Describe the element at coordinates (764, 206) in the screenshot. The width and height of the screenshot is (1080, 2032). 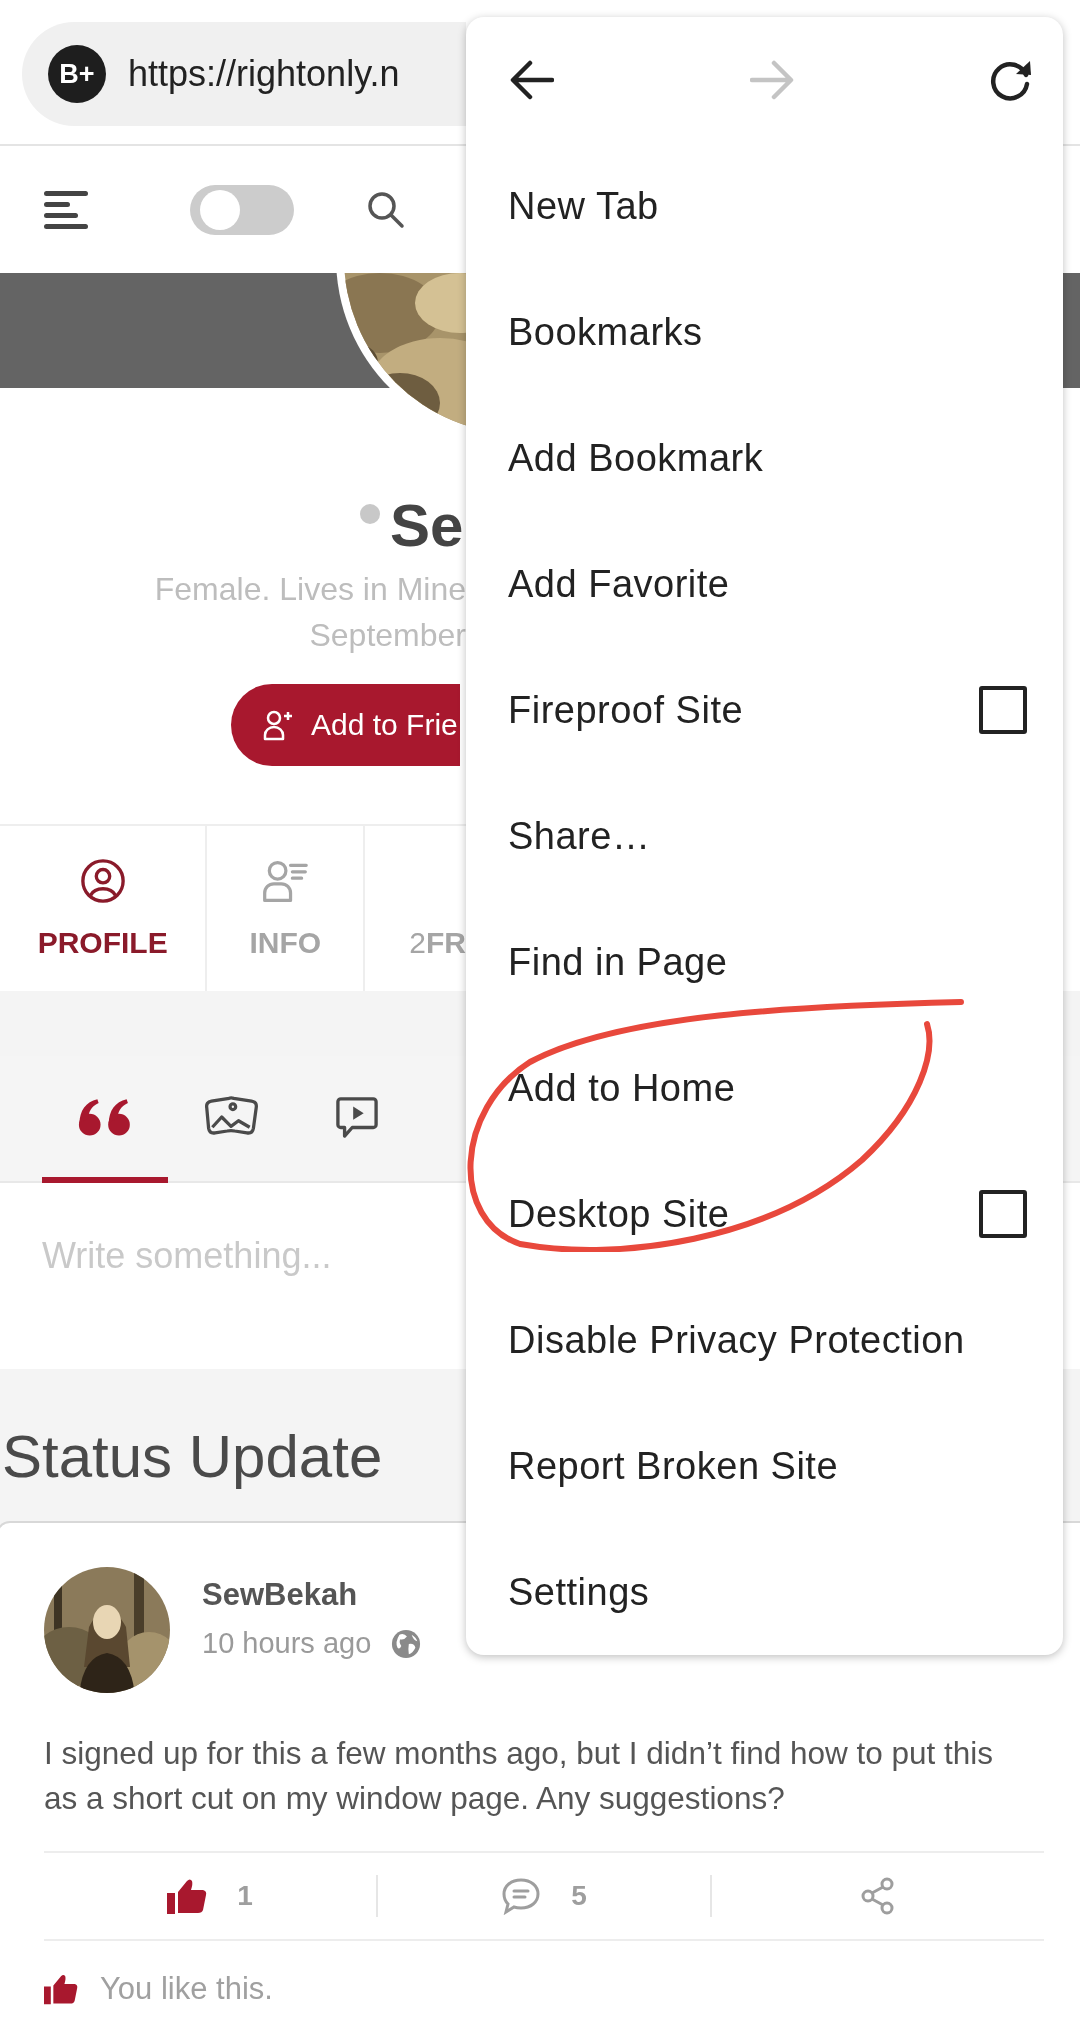
I see `menu-item: New Tab` at that location.